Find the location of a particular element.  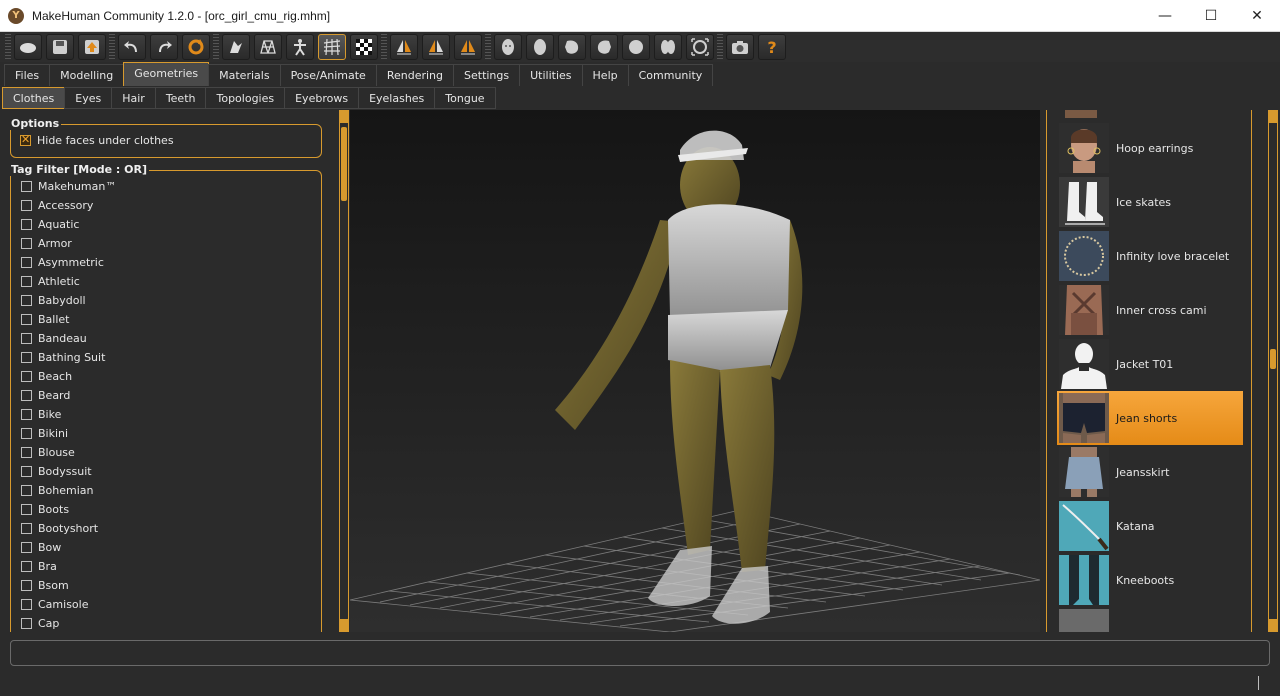

checker-icon is located at coordinates (364, 47).